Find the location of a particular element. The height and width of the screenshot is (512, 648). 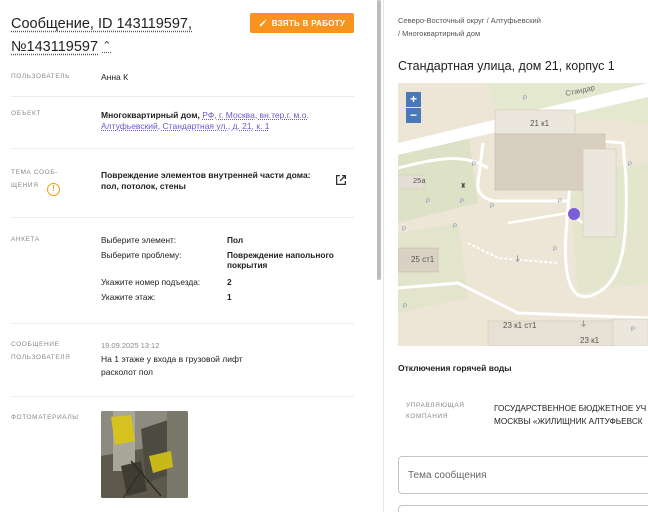

address-title: Стандартная улица, дом 21, корпус 1 is located at coordinates (506, 66).